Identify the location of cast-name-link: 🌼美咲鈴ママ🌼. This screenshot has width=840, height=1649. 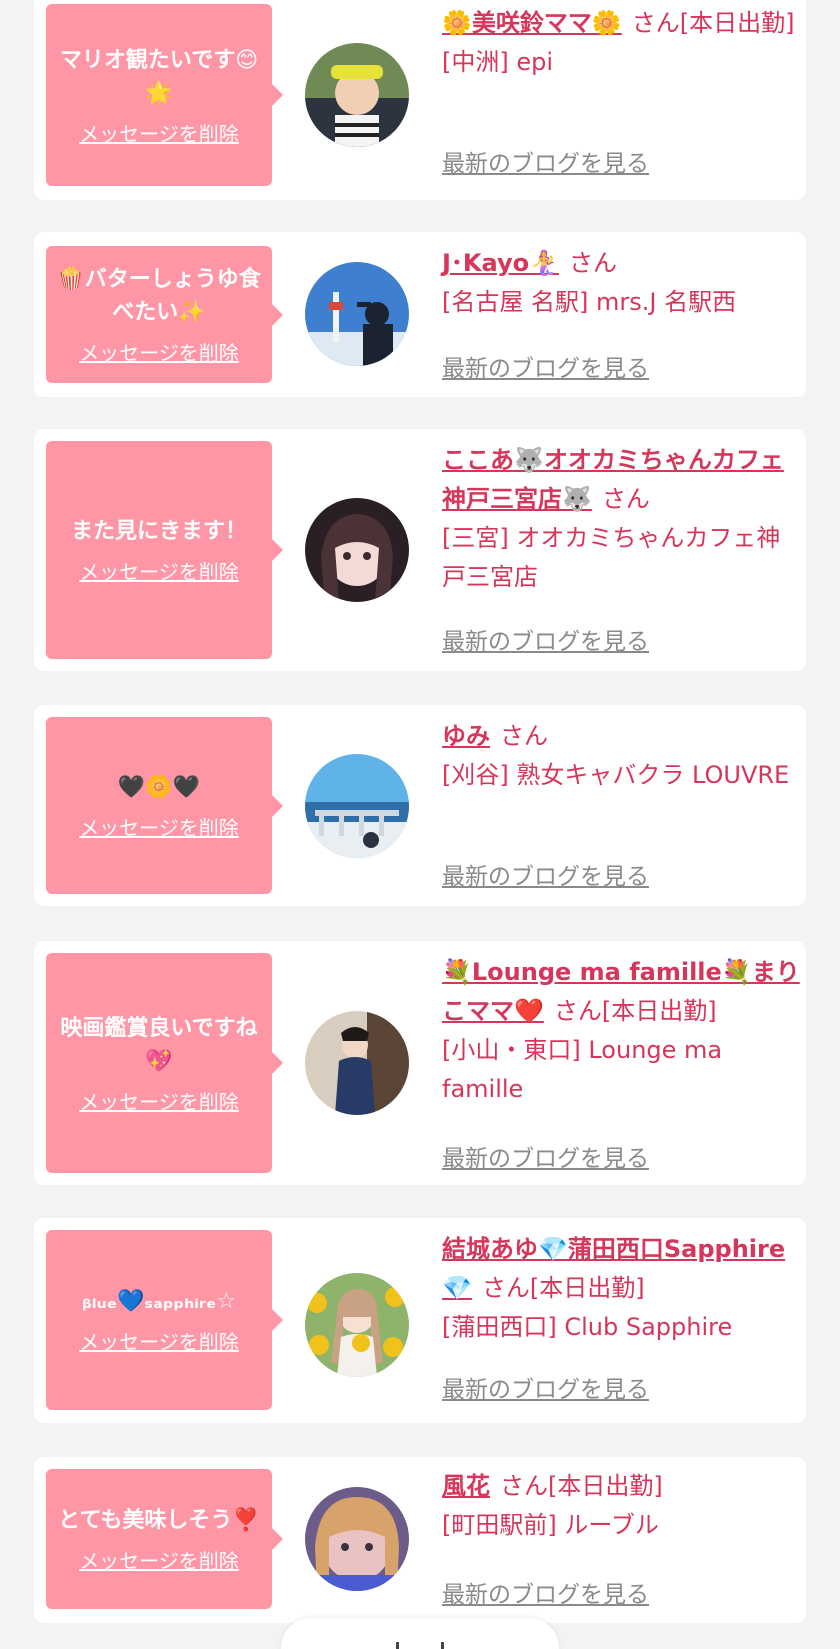
(532, 23).